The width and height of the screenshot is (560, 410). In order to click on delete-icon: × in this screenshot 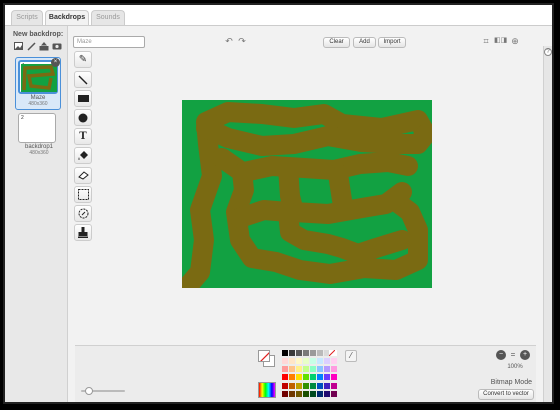, I will do `click(55, 62)`.